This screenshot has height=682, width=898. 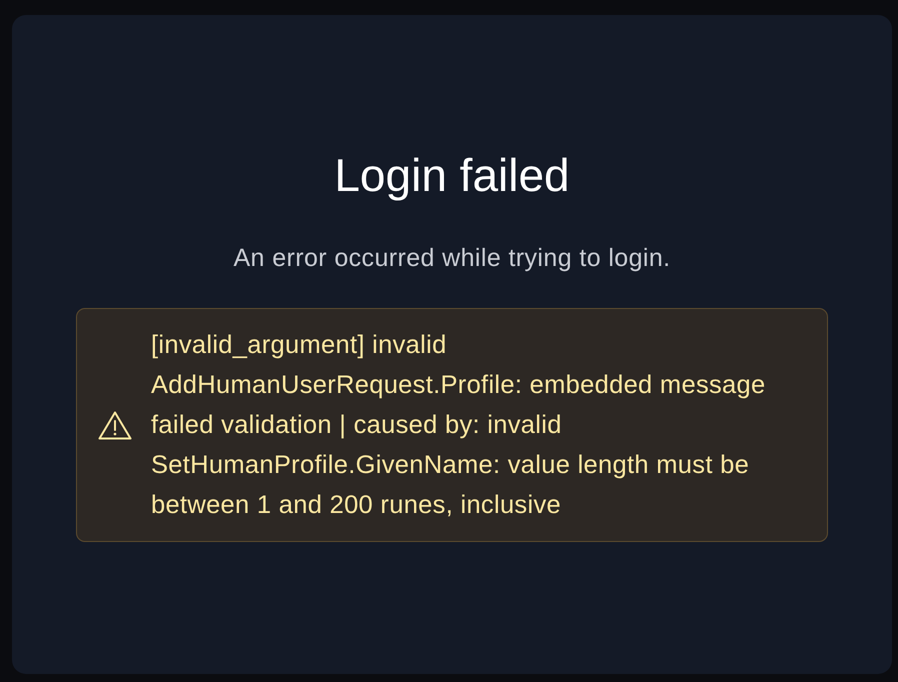 I want to click on page-title: Login failed, so click(x=452, y=175).